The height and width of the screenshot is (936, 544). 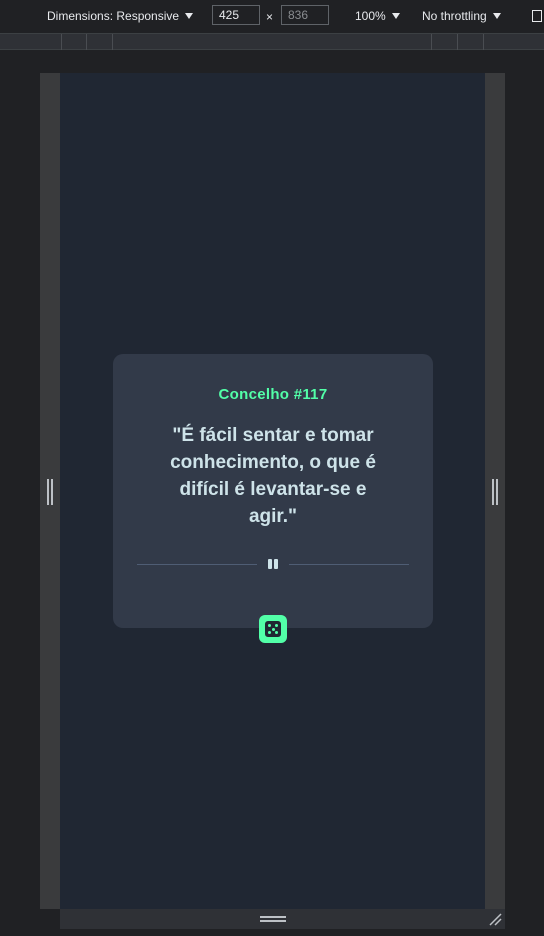 What do you see at coordinates (370, 16) in the screenshot?
I see `zoom-label: 100%` at bounding box center [370, 16].